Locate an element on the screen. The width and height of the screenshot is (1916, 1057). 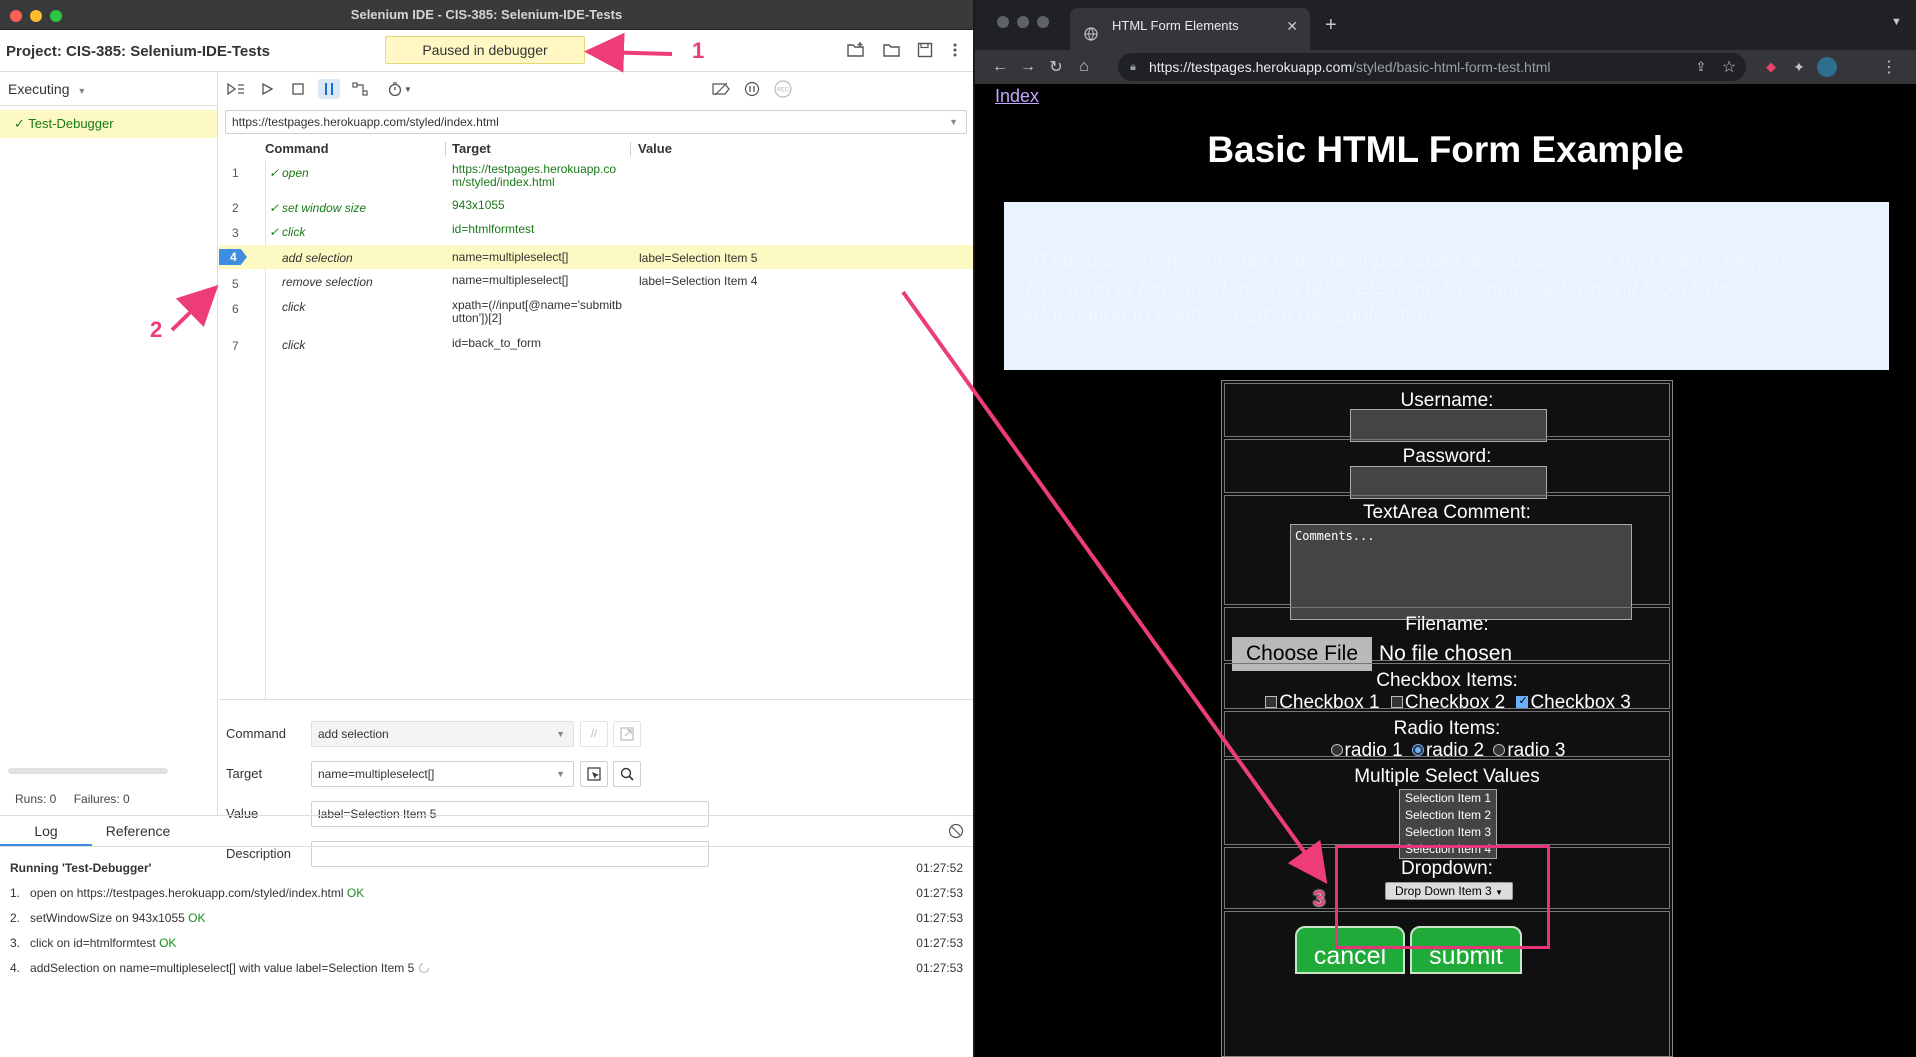
command-row: 7 click id=back_to_form is located at coordinates (596, 343).